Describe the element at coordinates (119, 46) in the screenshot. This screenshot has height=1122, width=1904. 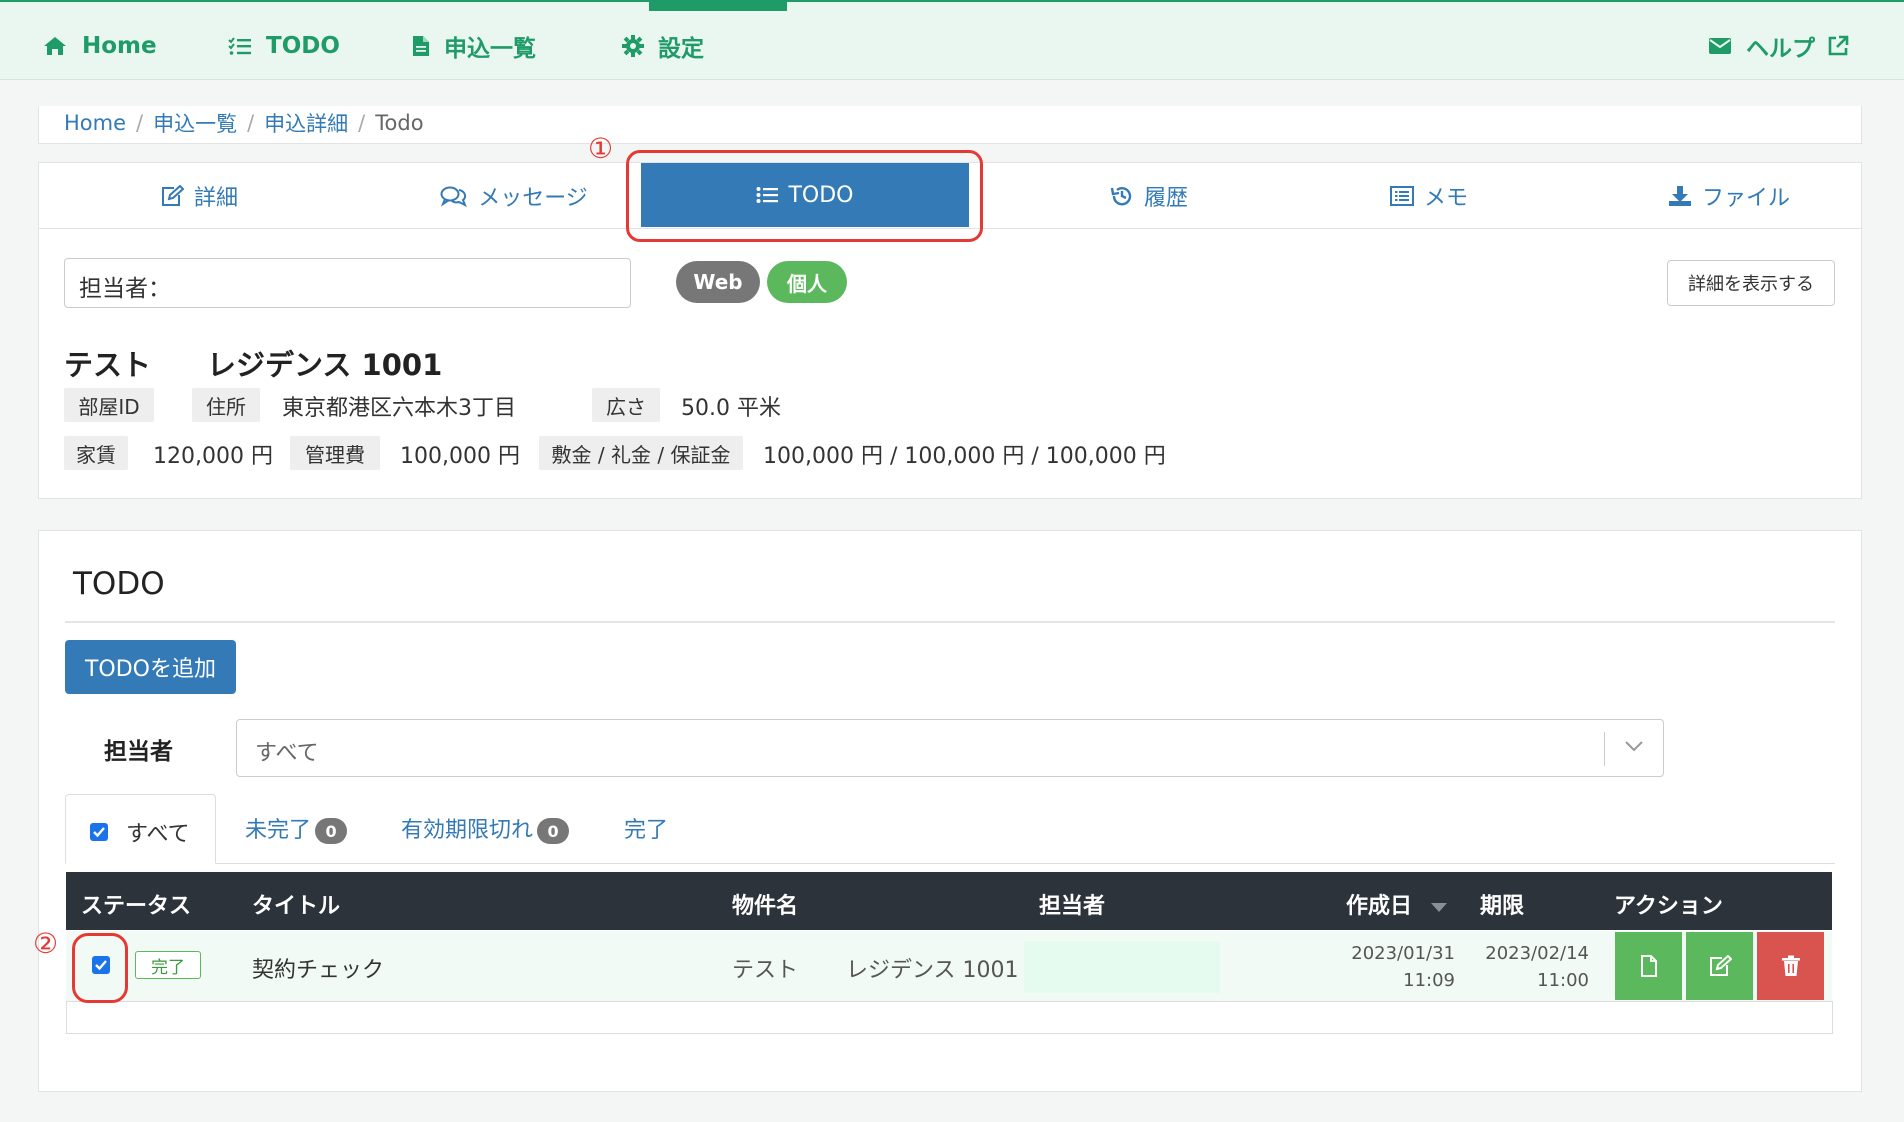
I see `nav-home-label: Home` at that location.